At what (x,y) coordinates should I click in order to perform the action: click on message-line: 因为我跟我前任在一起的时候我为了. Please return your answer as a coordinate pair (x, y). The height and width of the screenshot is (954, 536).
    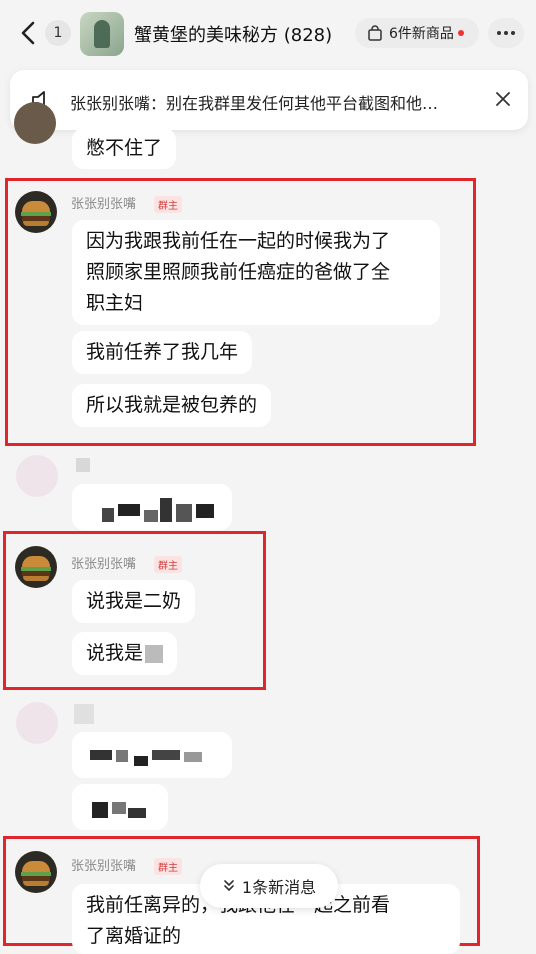
    Looking at the image, I should click on (238, 241).